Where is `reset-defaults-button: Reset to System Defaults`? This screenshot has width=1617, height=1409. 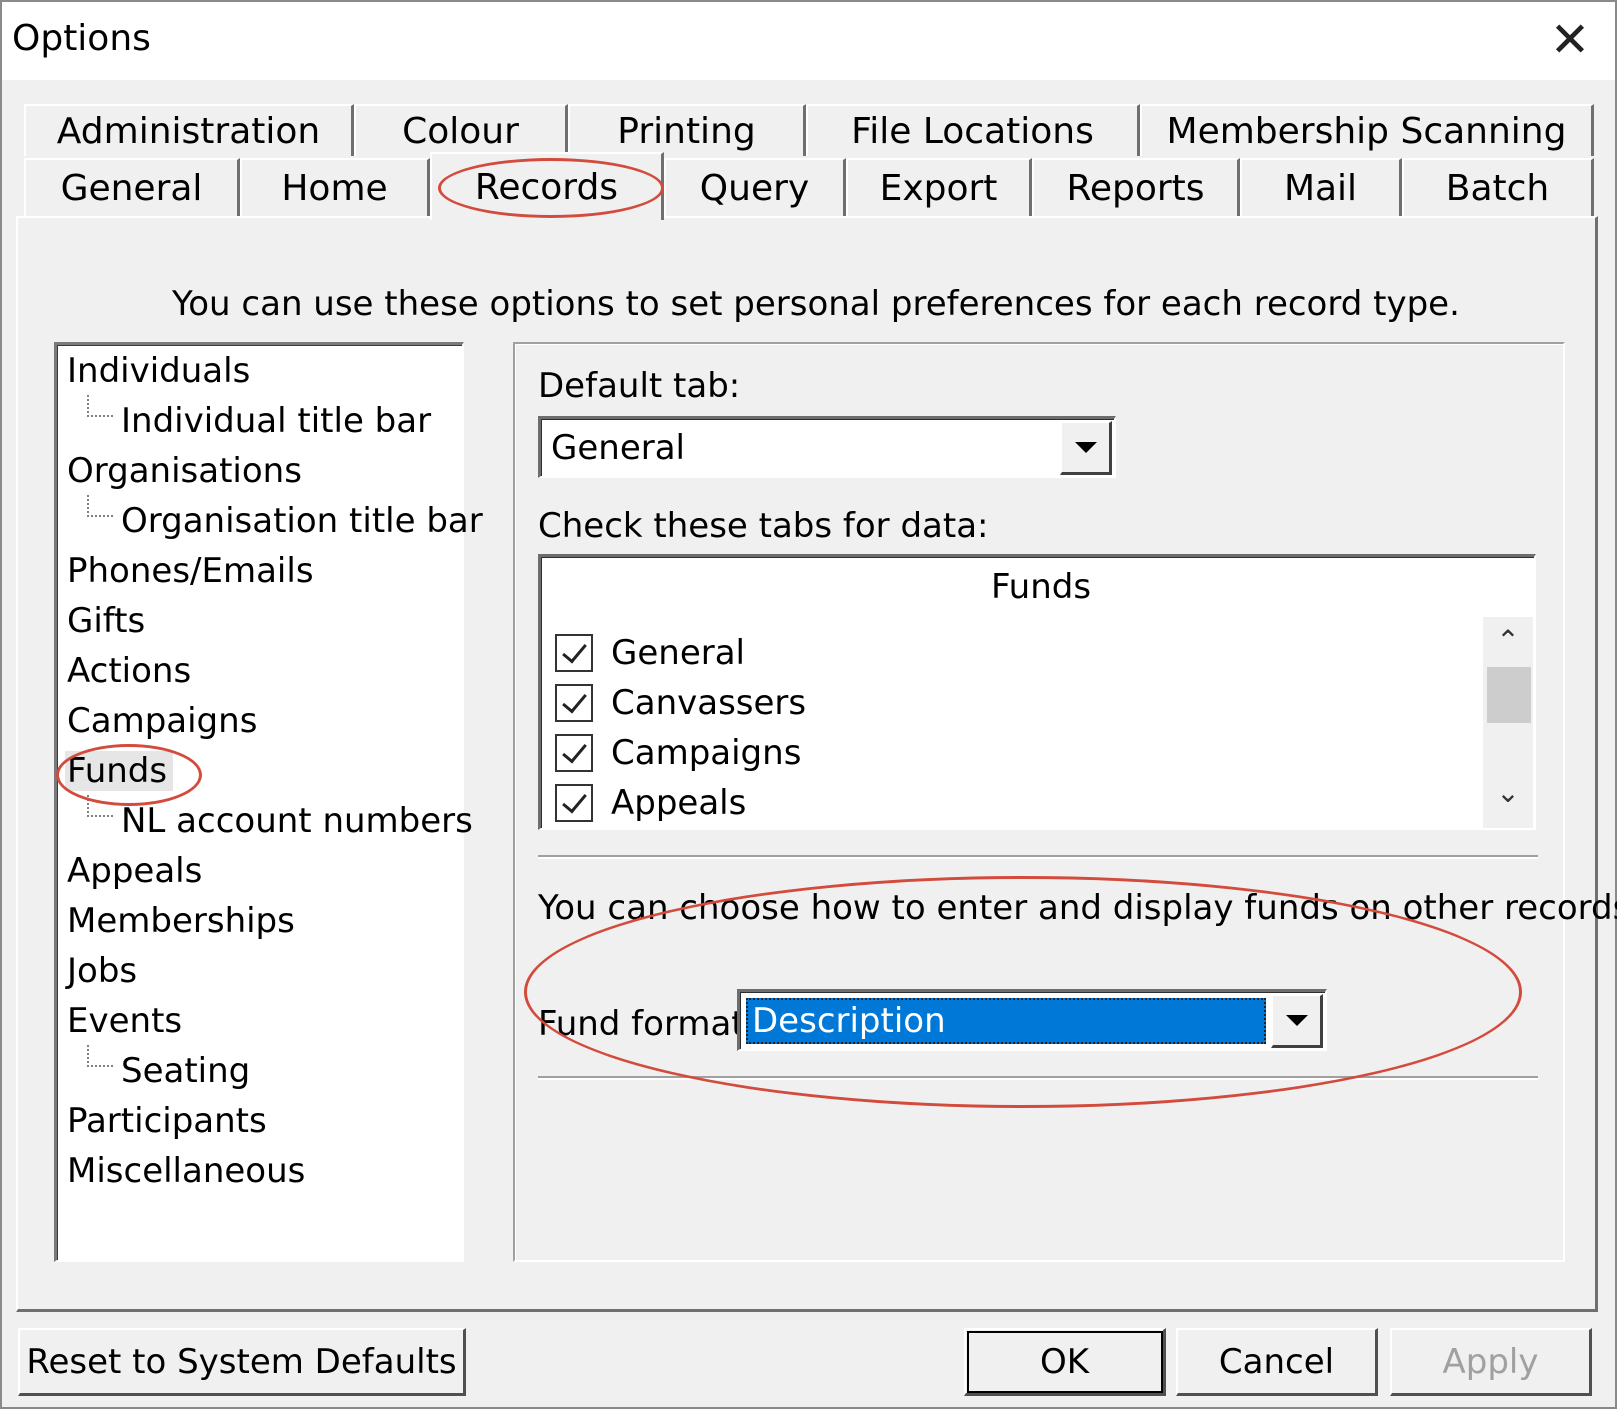
reset-defaults-button: Reset to System Defaults is located at coordinates (242, 1362).